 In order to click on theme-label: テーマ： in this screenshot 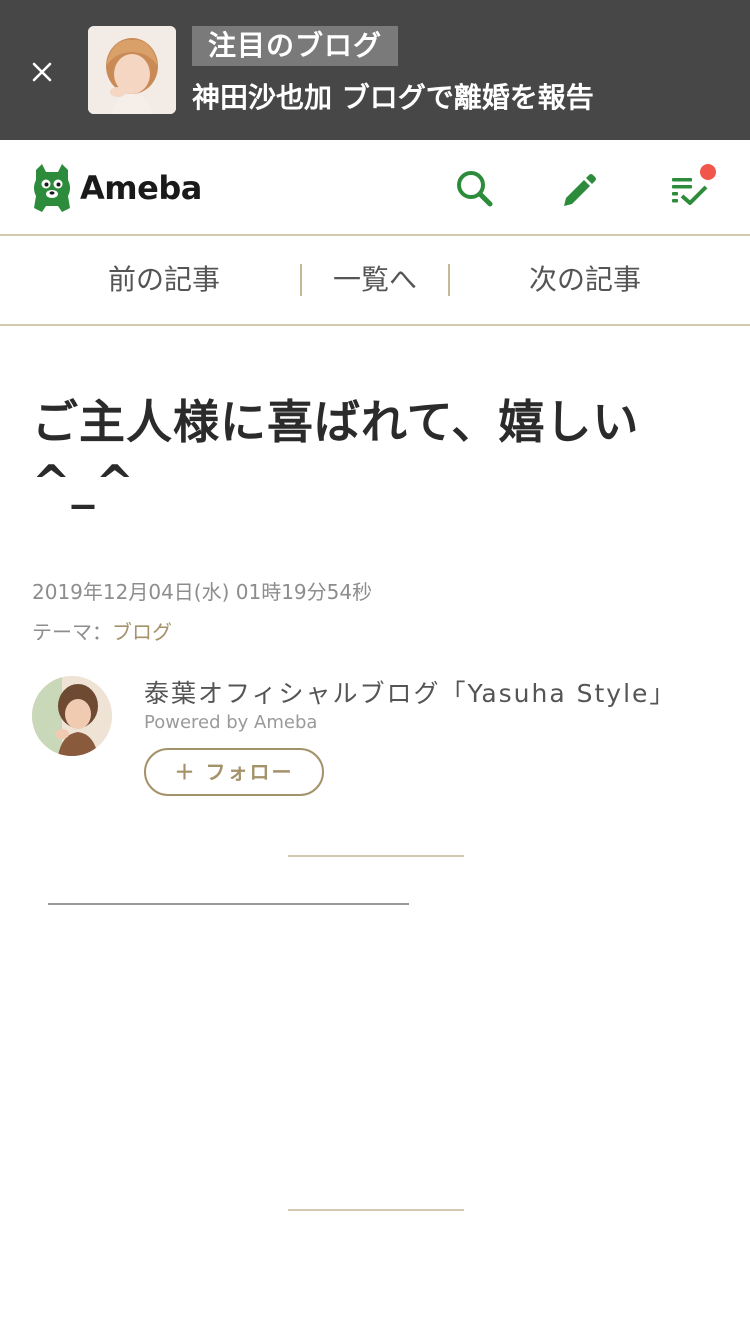, I will do `click(72, 632)`.